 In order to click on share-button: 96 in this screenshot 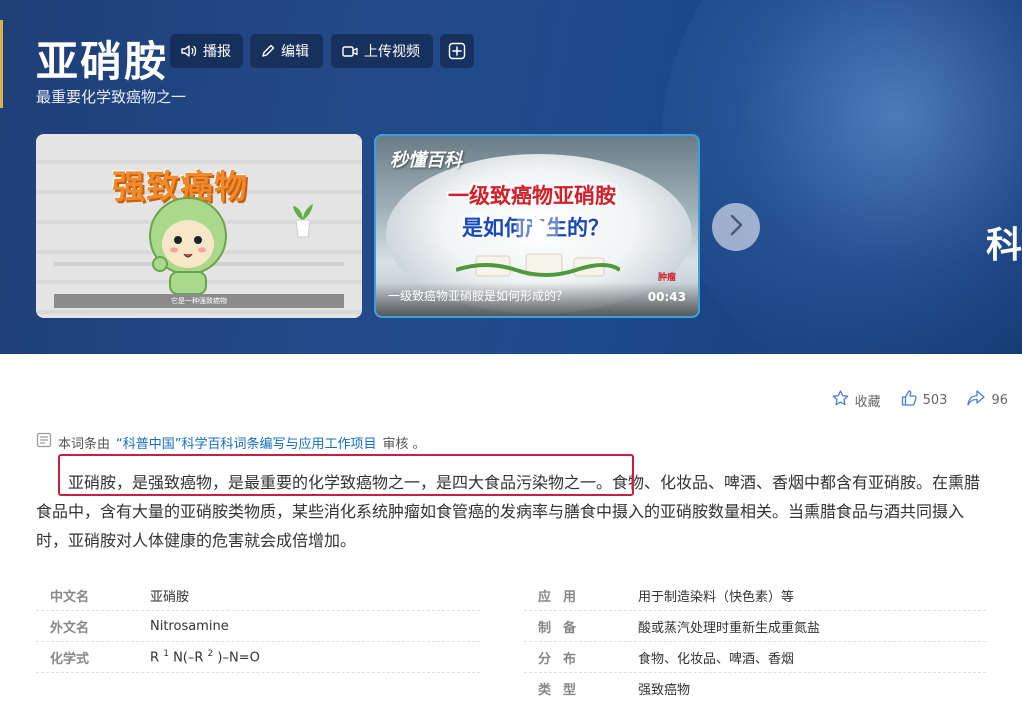, I will do `click(987, 400)`.